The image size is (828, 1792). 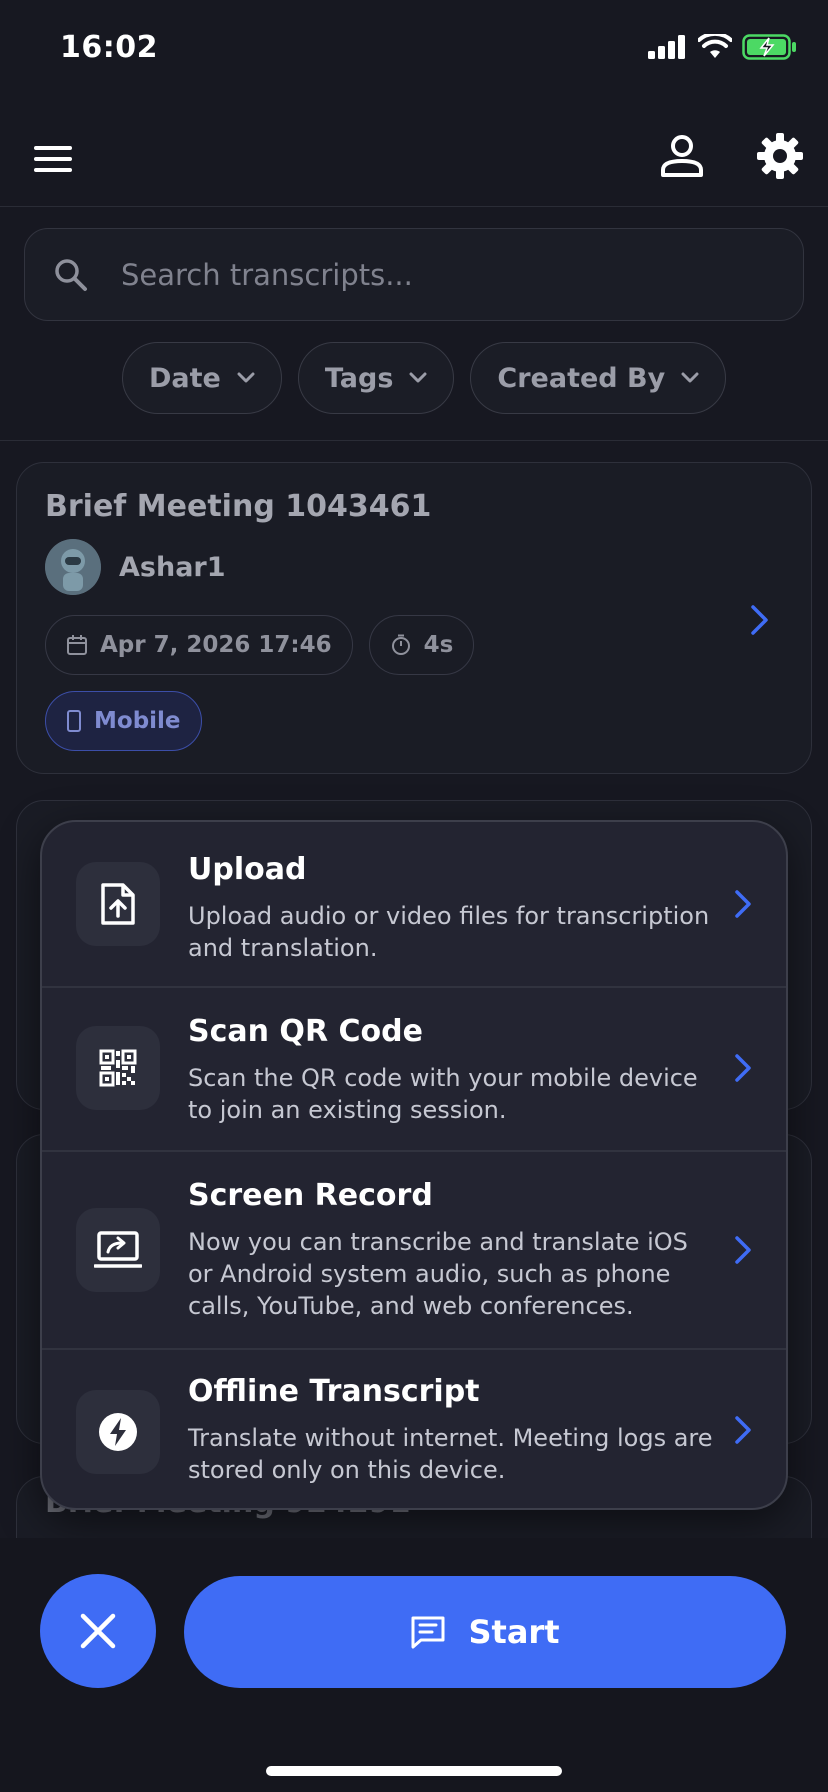 What do you see at coordinates (172, 567) in the screenshot?
I see `creator-name: Ashar1` at bounding box center [172, 567].